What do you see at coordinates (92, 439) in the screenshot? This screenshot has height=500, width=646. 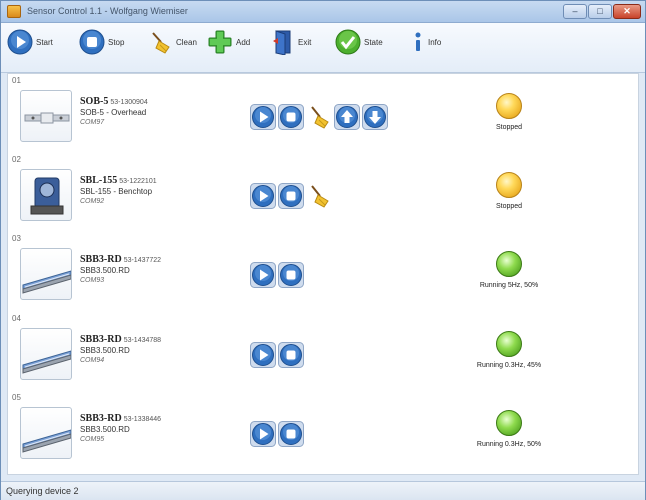 I see `device-port: COM95` at bounding box center [92, 439].